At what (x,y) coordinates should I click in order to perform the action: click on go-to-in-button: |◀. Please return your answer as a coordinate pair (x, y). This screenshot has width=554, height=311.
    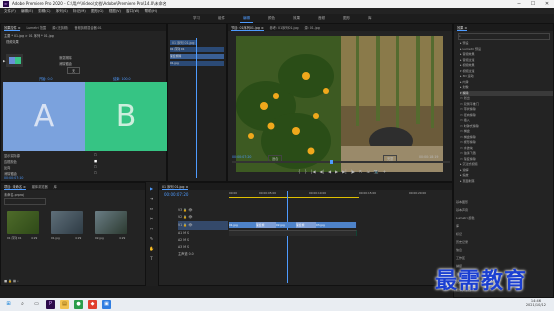
    Looking at the image, I should click on (313, 171).